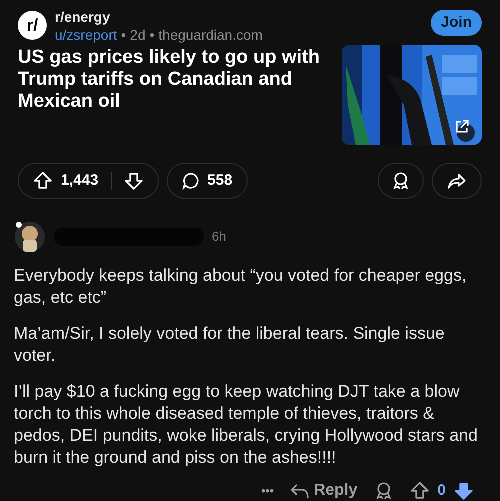  Describe the element at coordinates (174, 96) in the screenshot. I see `post-title: US gas prices likely to go up with Trump tariffs on Canadian and Mexican oil` at that location.